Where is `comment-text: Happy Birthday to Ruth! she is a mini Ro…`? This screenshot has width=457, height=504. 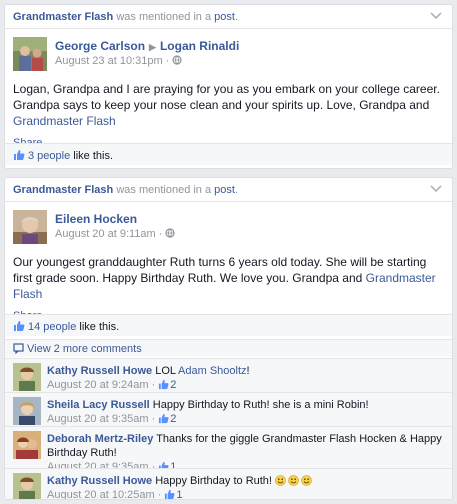
comment-text: Happy Birthday to Ruth! she is a mini Ro… is located at coordinates (259, 405).